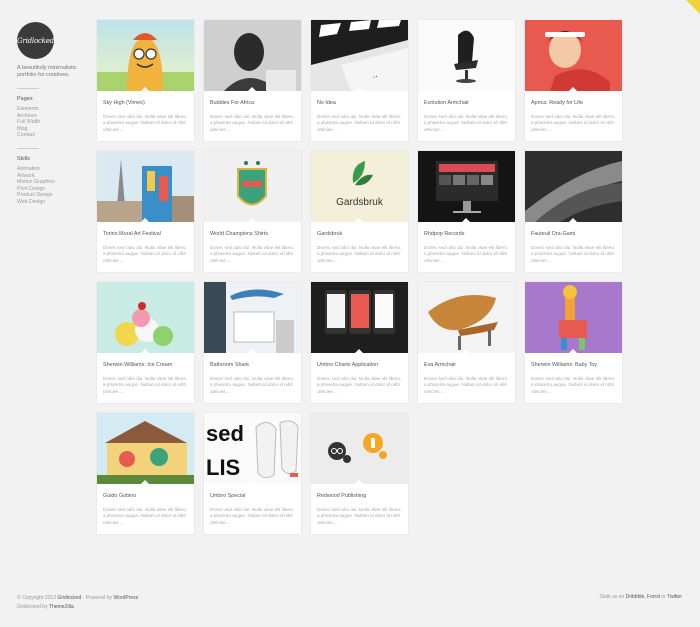 The width and height of the screenshot is (700, 627). Describe the element at coordinates (51, 109) in the screenshot. I see `nav-item-elements: Elements` at that location.